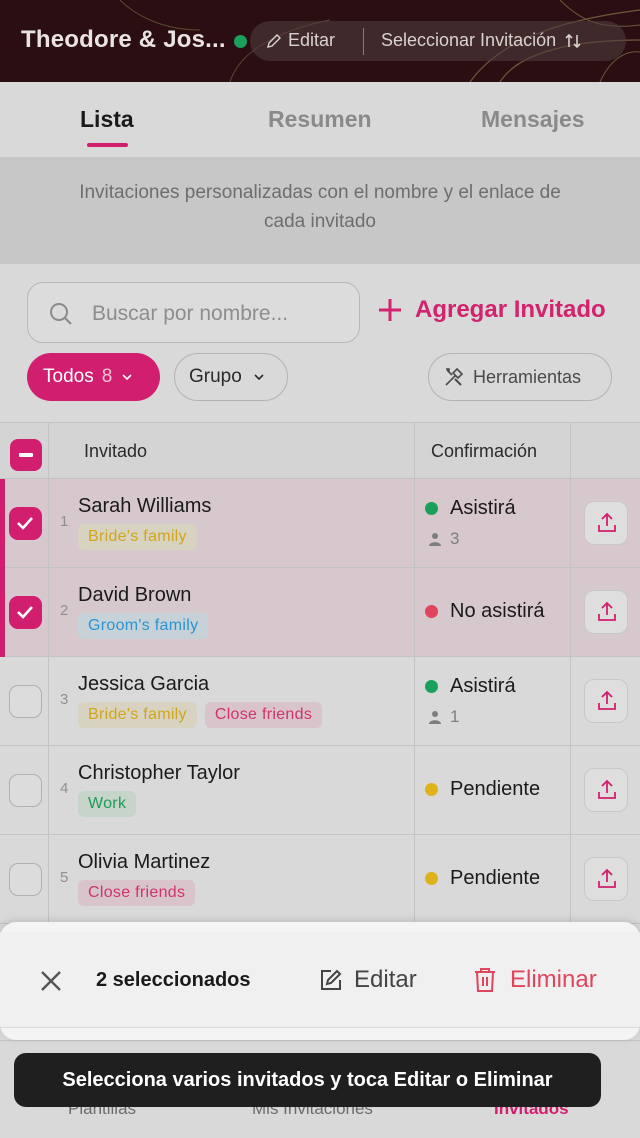  I want to click on table-row: 2 David Brown Groom's family No asistirá, so click(320, 612).